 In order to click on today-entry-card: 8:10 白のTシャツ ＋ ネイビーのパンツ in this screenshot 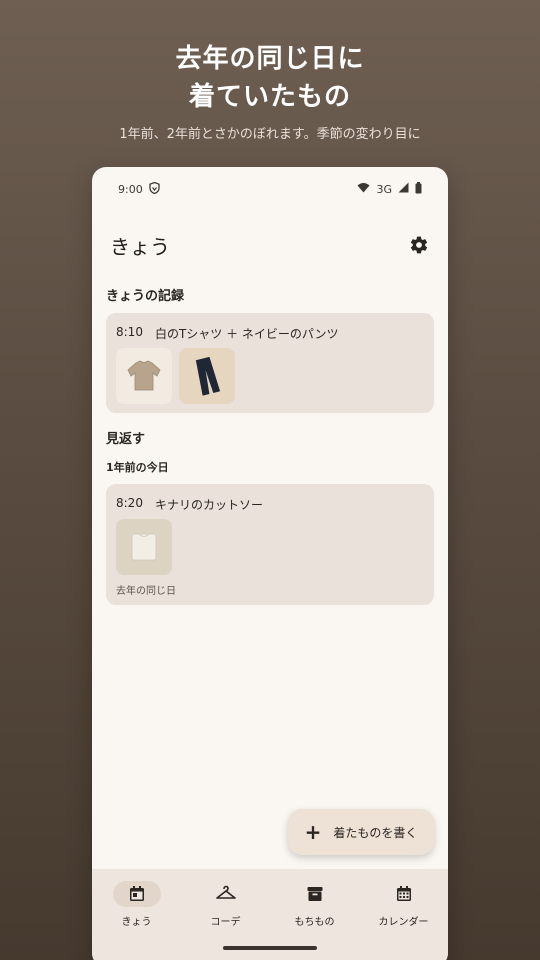, I will do `click(270, 363)`.